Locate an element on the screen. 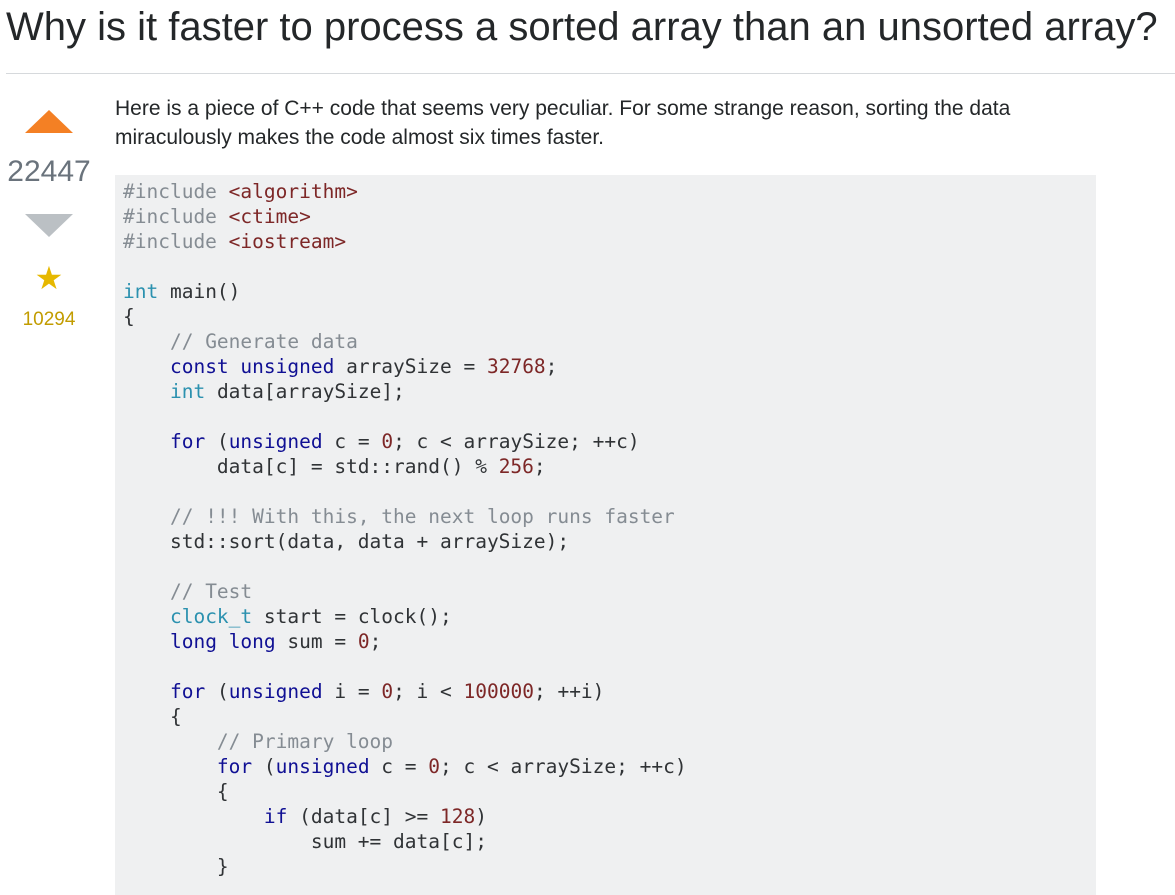 The image size is (1175, 895). code-token: clock_t is located at coordinates (211, 616).